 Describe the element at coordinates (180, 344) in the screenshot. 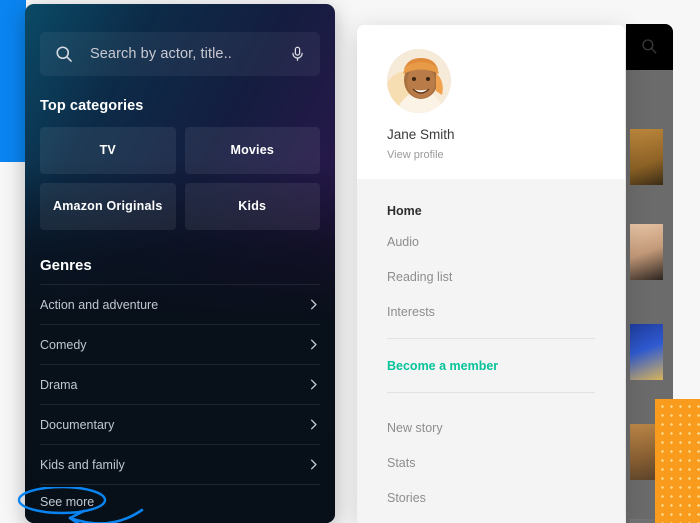

I see `genre-row-comedy: Comedy` at that location.